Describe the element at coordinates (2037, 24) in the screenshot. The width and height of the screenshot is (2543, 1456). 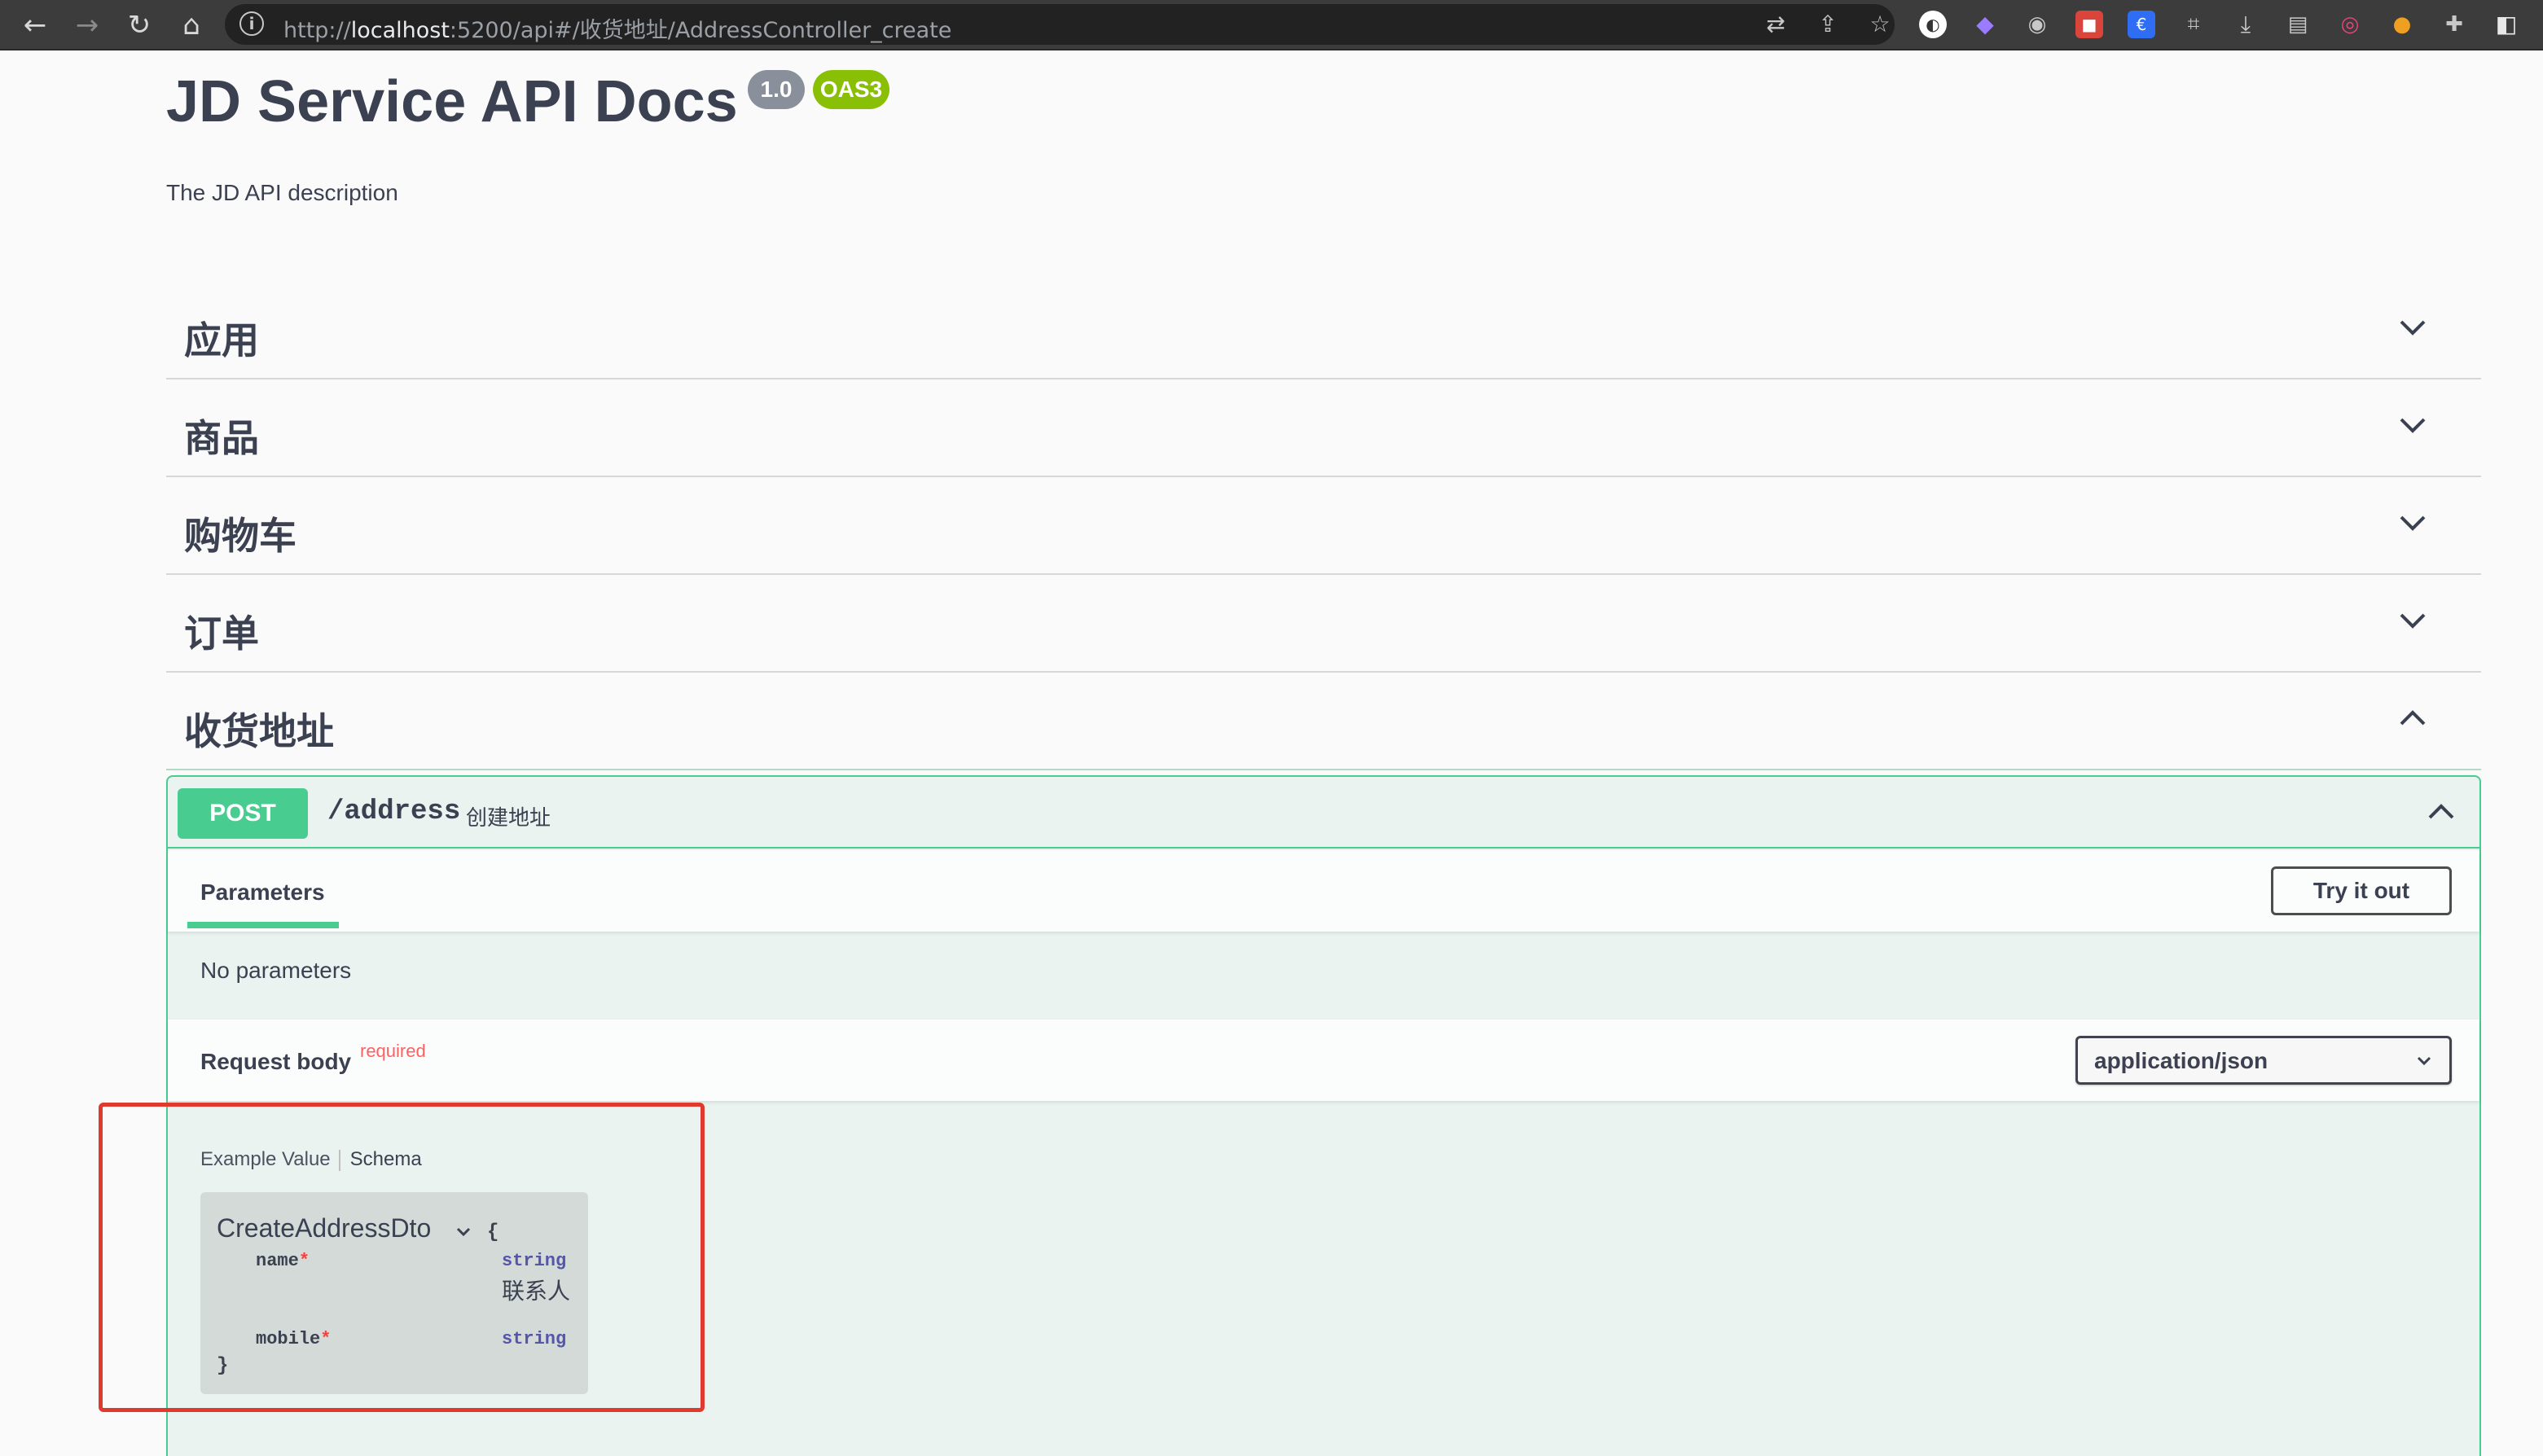
I see `extension-camera-icon: ◉` at that location.